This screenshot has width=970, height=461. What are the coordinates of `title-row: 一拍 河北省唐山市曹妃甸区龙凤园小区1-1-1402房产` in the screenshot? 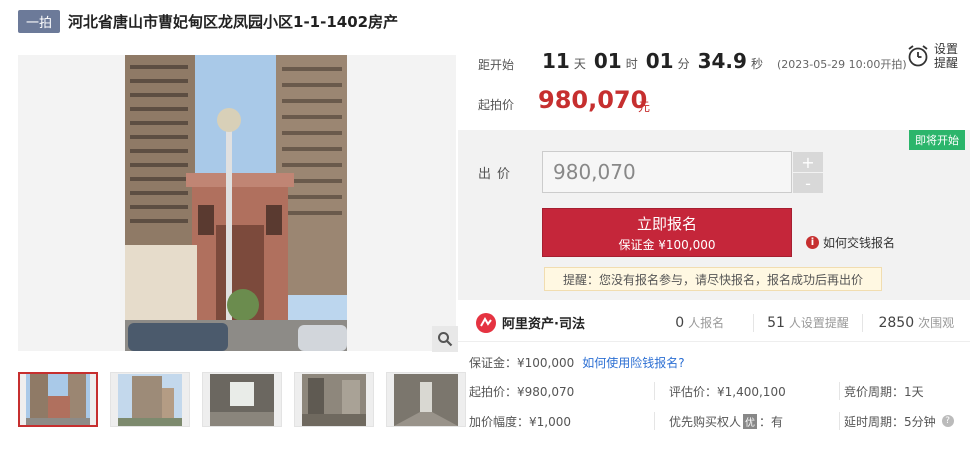 It's located at (208, 21).